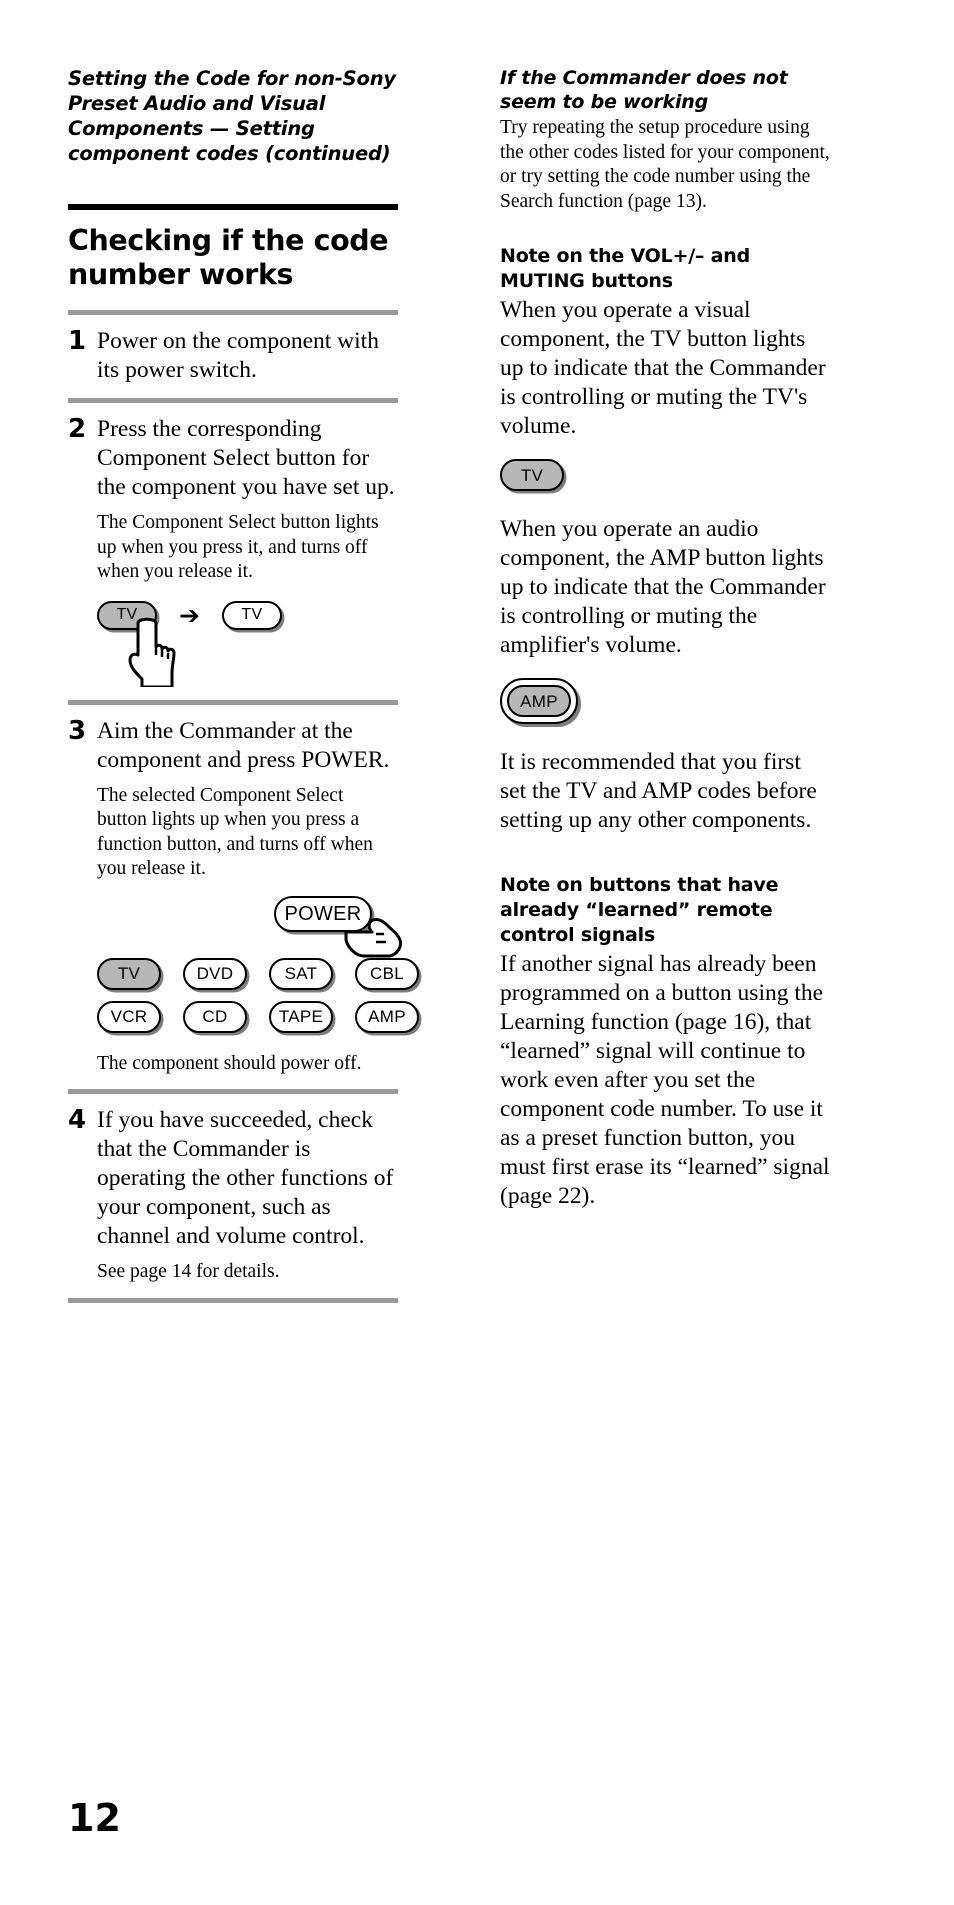 This screenshot has height=1905, width=954. Describe the element at coordinates (665, 701) in the screenshot. I see `figure-amp-indicator: AMP` at that location.